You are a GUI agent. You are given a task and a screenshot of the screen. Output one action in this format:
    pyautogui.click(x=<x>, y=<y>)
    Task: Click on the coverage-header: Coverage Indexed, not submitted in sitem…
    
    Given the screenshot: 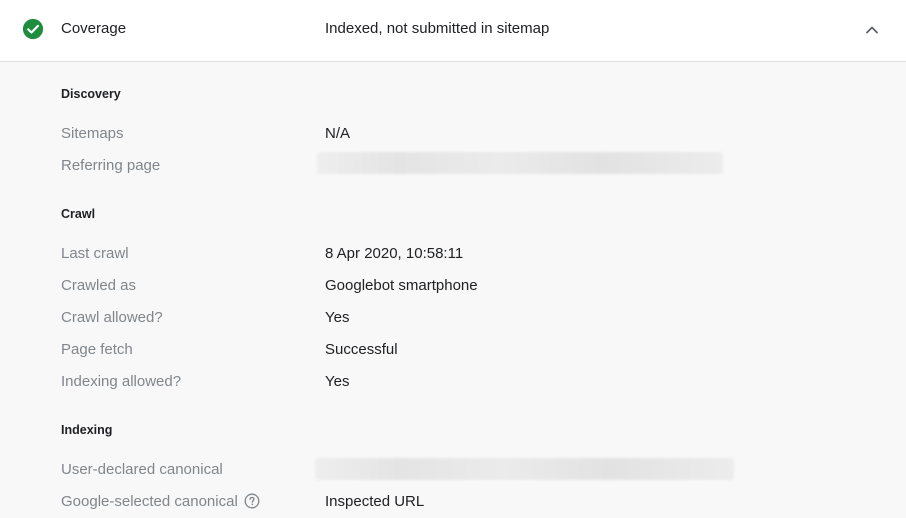 What is the action you would take?
    pyautogui.click(x=453, y=31)
    